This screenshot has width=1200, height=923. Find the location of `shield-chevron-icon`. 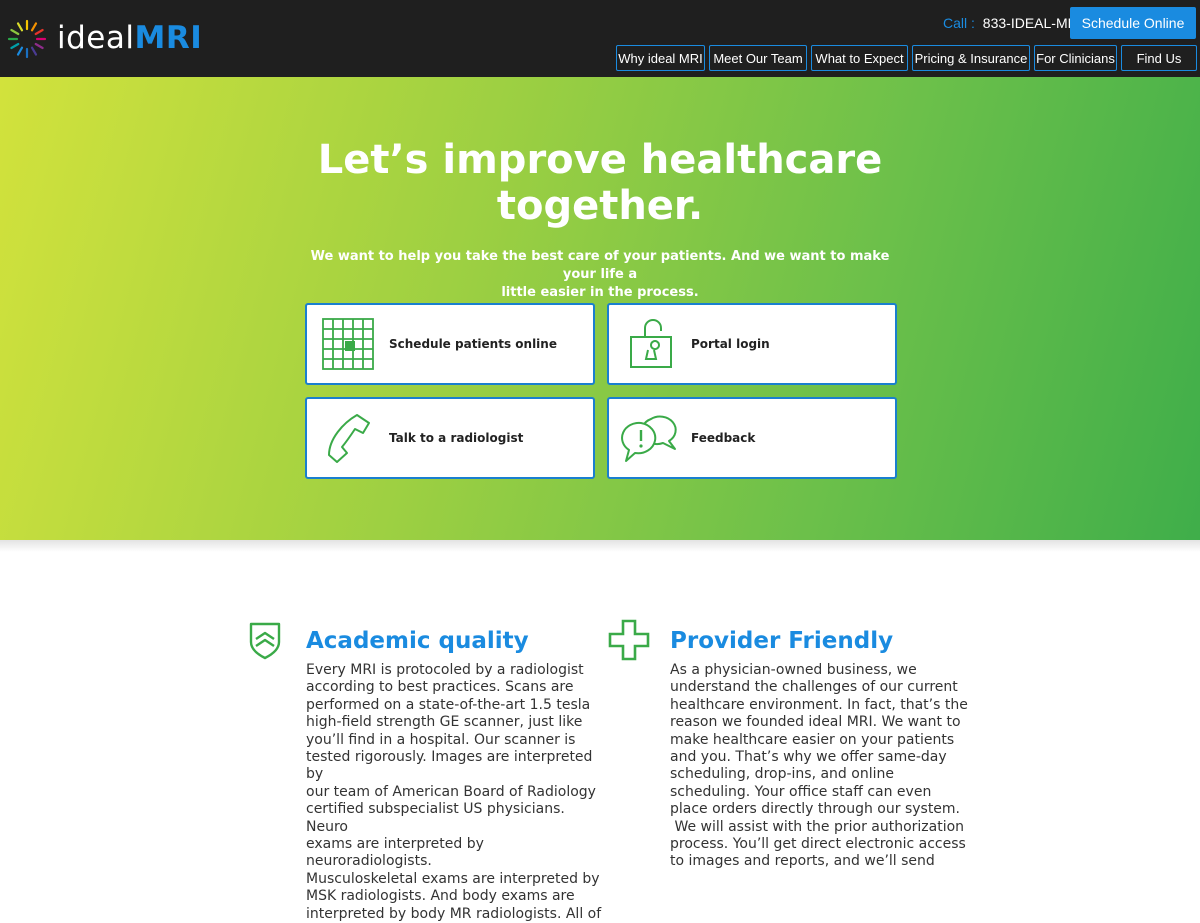

shield-chevron-icon is located at coordinates (265, 641).